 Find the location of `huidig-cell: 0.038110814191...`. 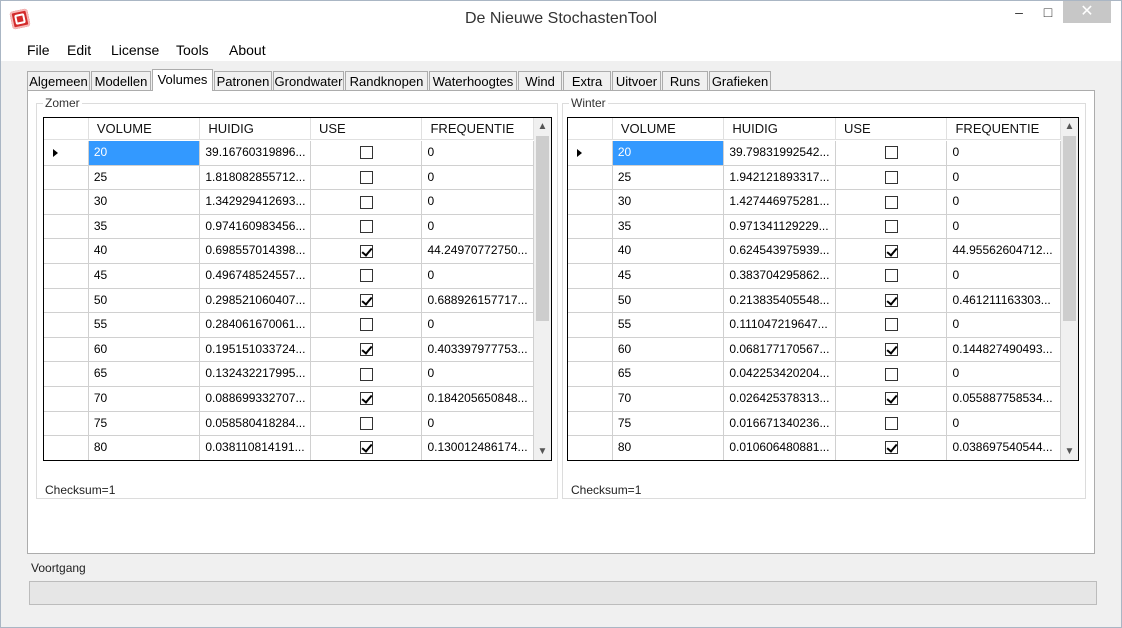

huidig-cell: 0.038110814191... is located at coordinates (255, 448).